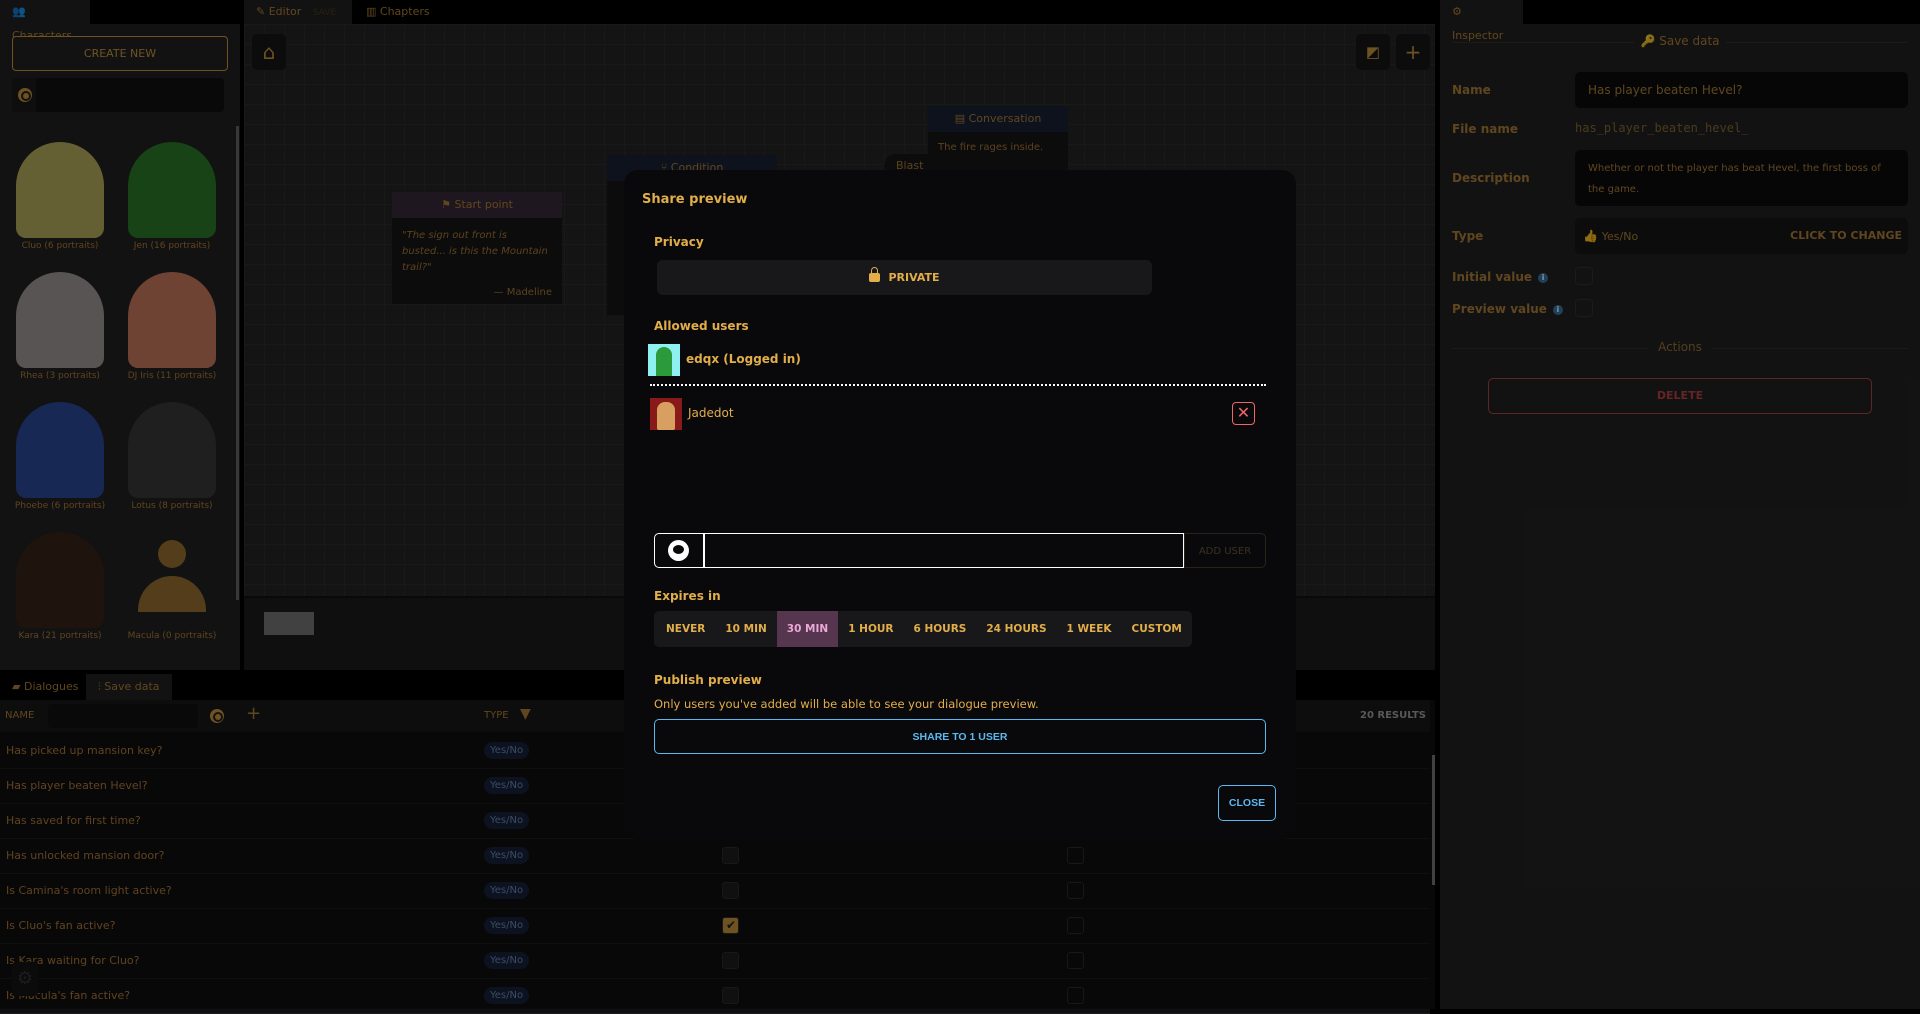 The width and height of the screenshot is (1920, 1014). Describe the element at coordinates (695, 199) in the screenshot. I see `dialog-title: Share preview` at that location.